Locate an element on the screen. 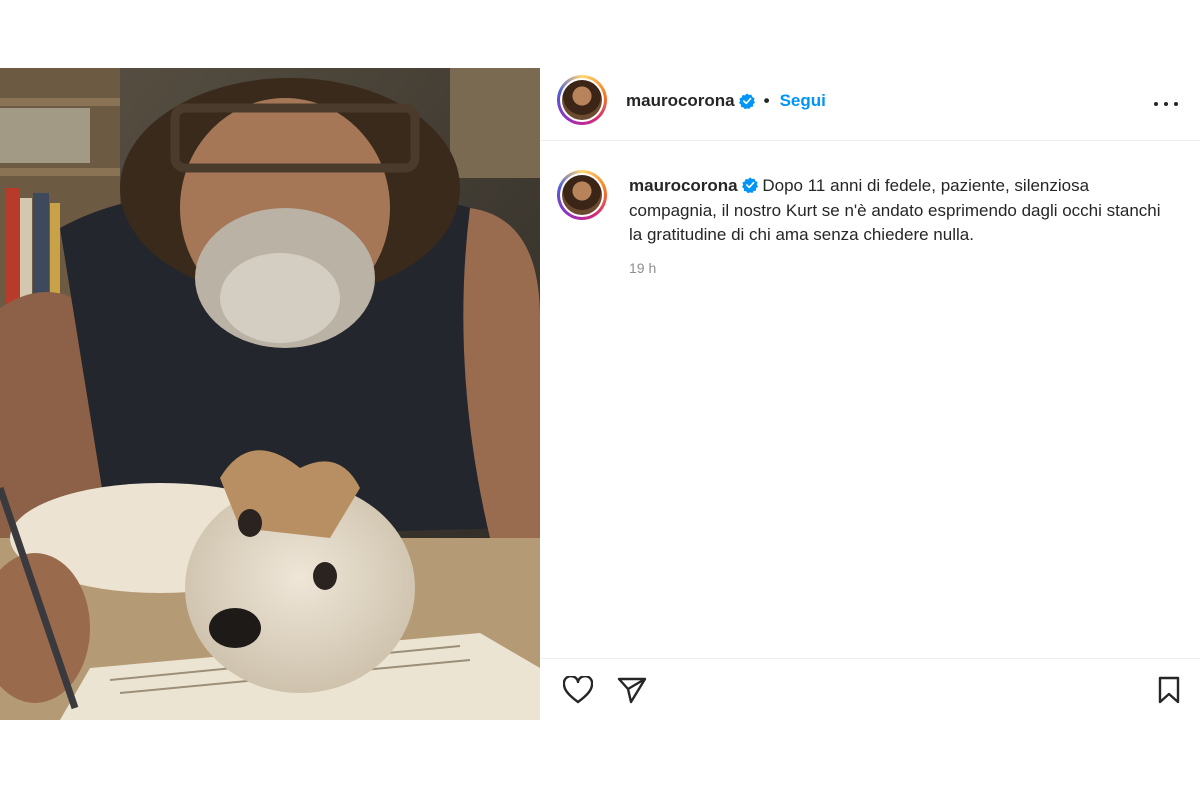  header-username: maurocorona is located at coordinates (680, 101).